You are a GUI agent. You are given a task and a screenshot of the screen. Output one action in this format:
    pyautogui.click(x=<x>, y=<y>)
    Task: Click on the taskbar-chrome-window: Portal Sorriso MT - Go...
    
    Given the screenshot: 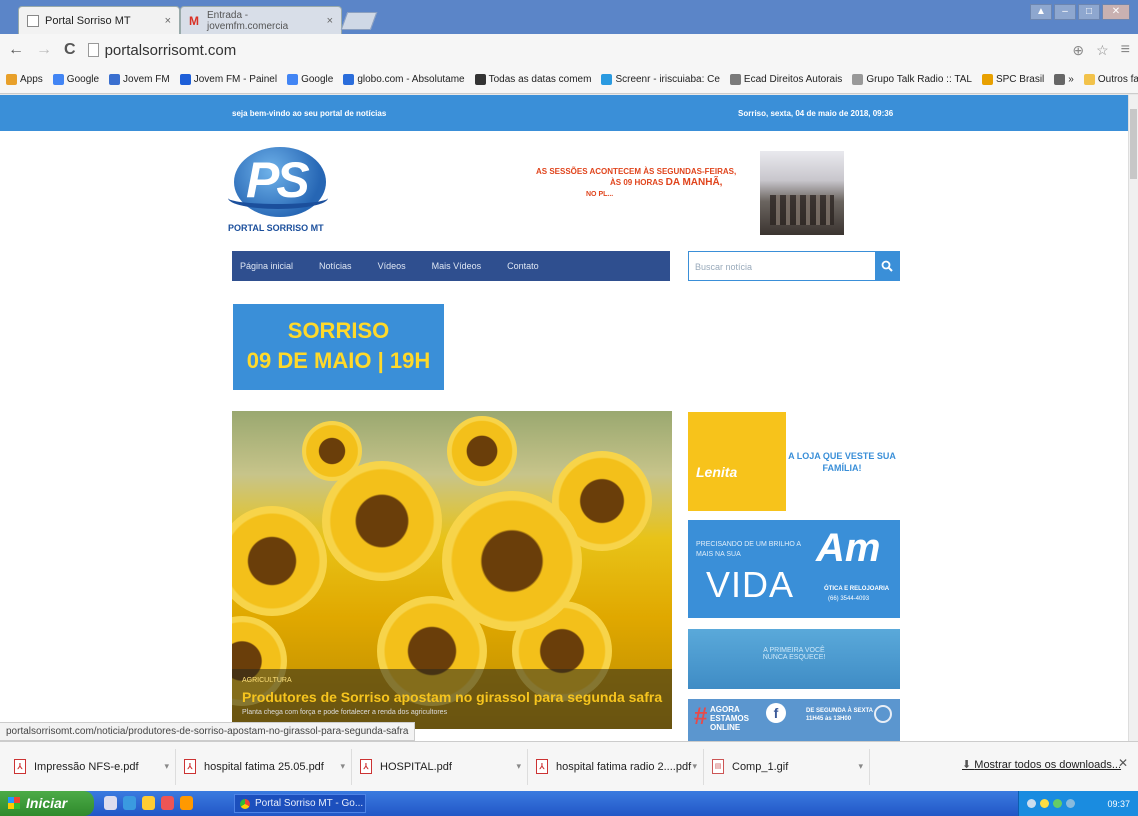 What is the action you would take?
    pyautogui.click(x=300, y=803)
    